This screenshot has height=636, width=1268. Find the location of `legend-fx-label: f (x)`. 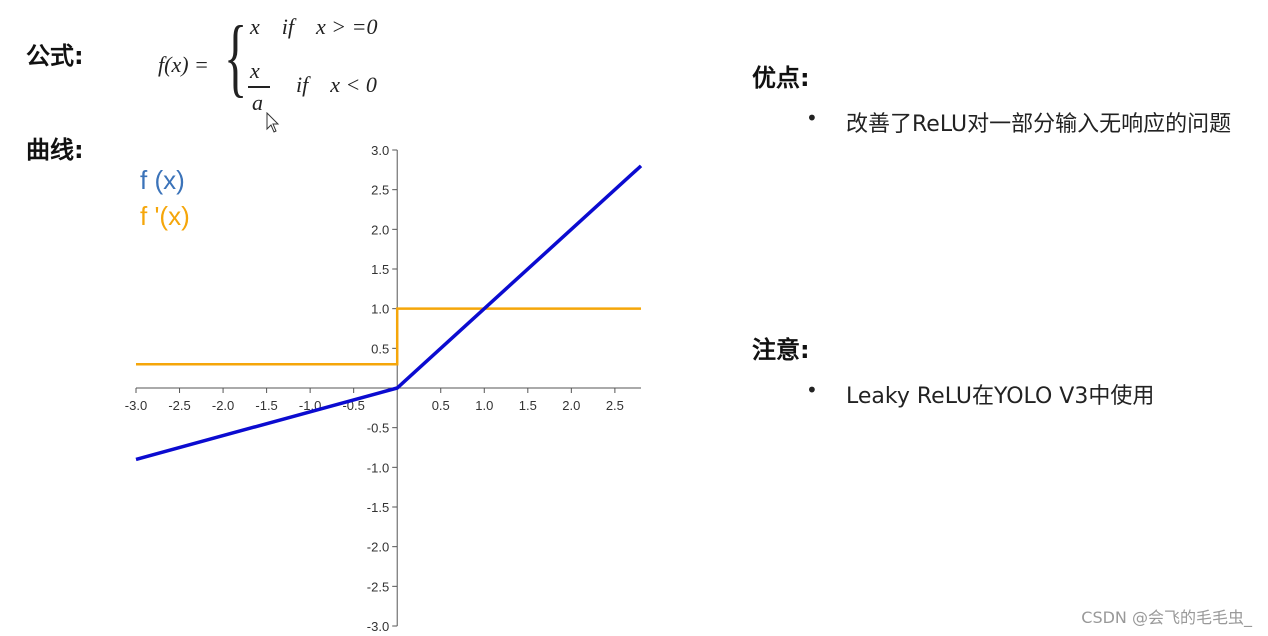

legend-fx-label: f (x) is located at coordinates (162, 180).